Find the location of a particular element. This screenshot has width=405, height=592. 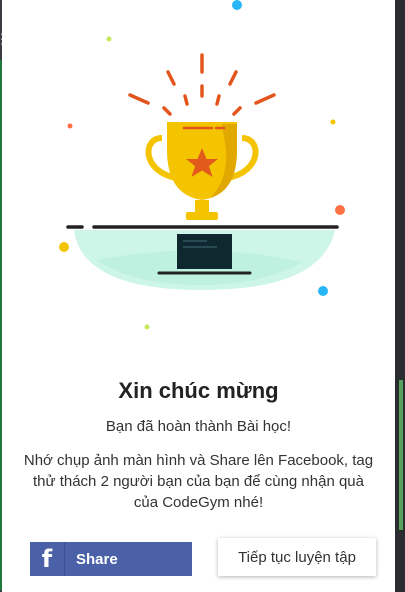

facebook-share-button: f Share is located at coordinates (111, 559).